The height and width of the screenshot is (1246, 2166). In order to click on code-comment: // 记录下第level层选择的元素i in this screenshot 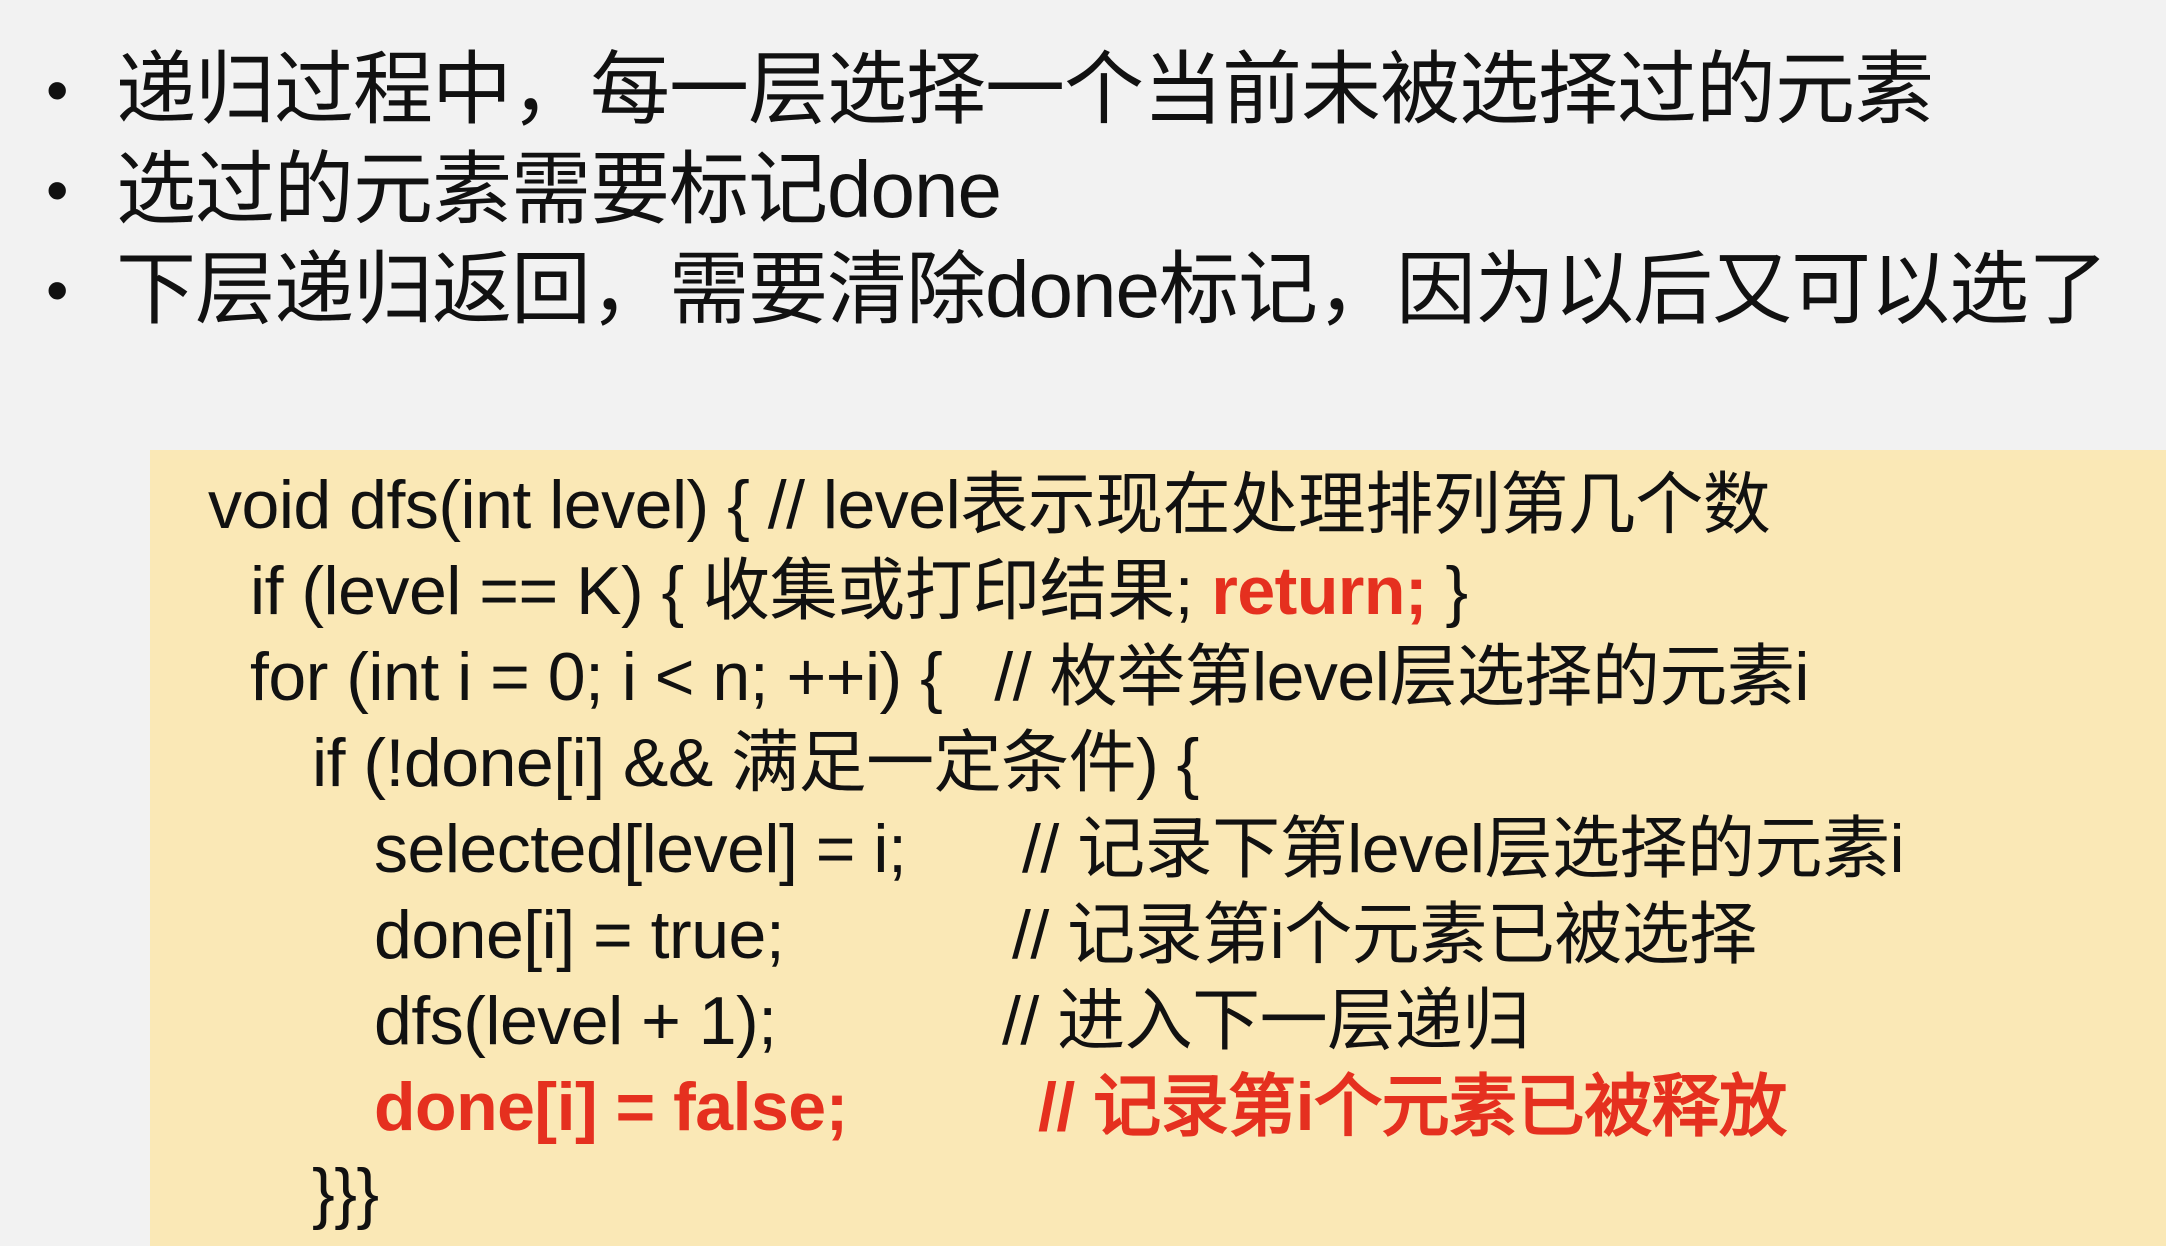, I will do `click(1463, 849)`.